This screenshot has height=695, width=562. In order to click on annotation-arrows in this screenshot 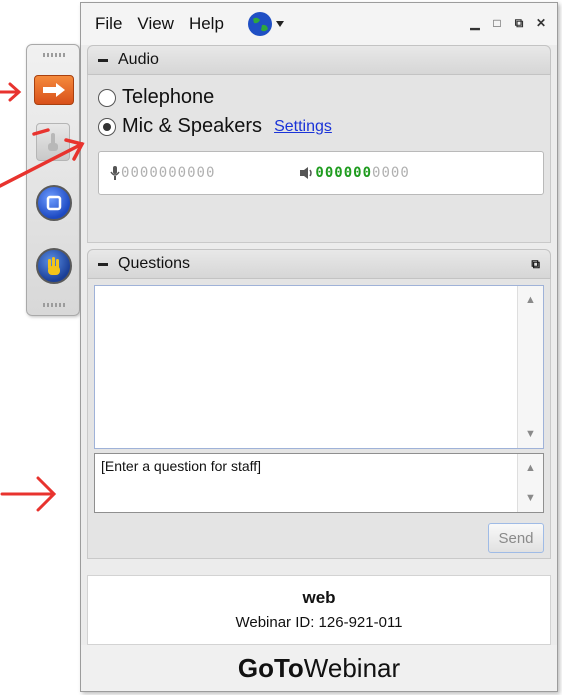, I will do `click(42, 297)`.